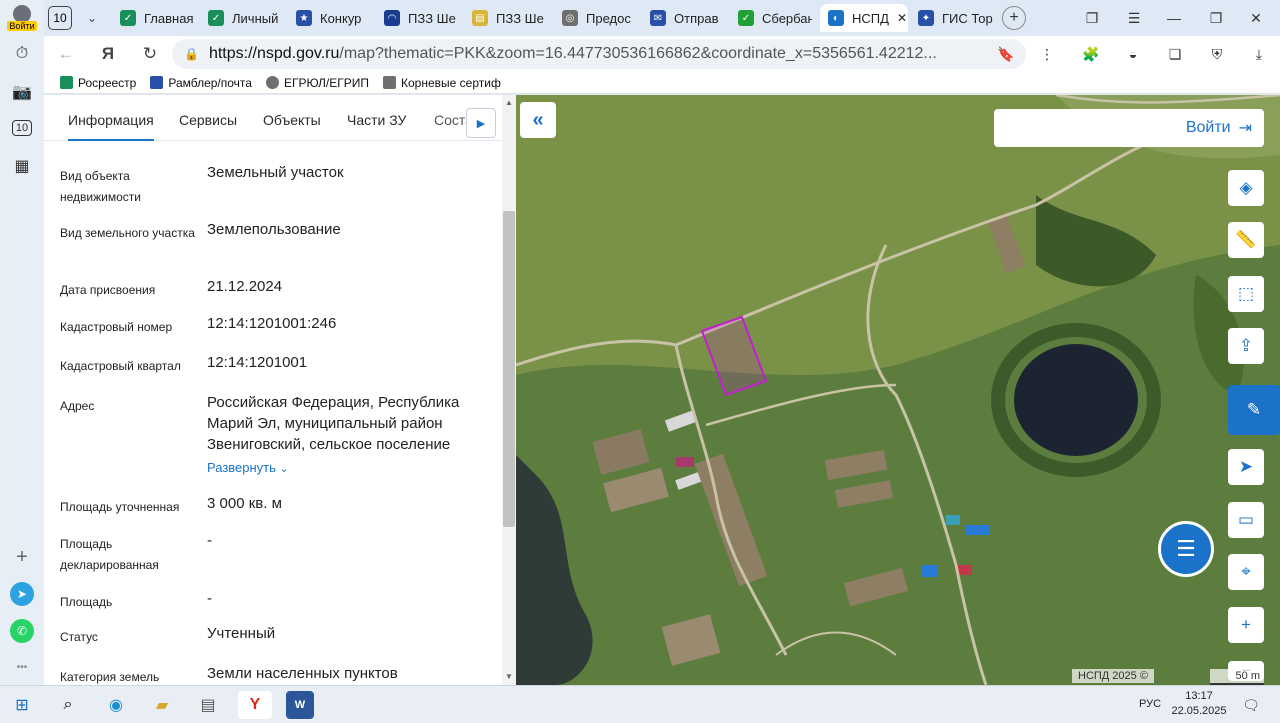  Describe the element at coordinates (292, 120) in the screenshot. I see `tab-objects: Объекты` at that location.